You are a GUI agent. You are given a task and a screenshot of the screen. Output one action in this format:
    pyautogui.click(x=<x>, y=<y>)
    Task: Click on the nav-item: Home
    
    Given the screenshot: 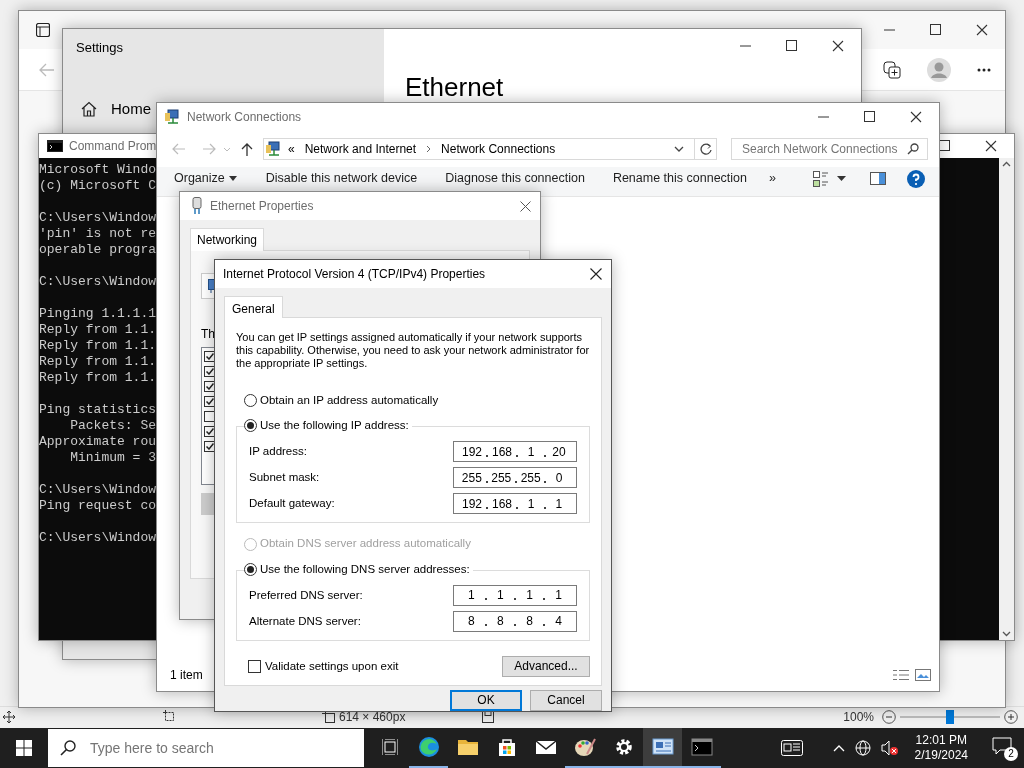 What is the action you would take?
    pyautogui.click(x=116, y=108)
    